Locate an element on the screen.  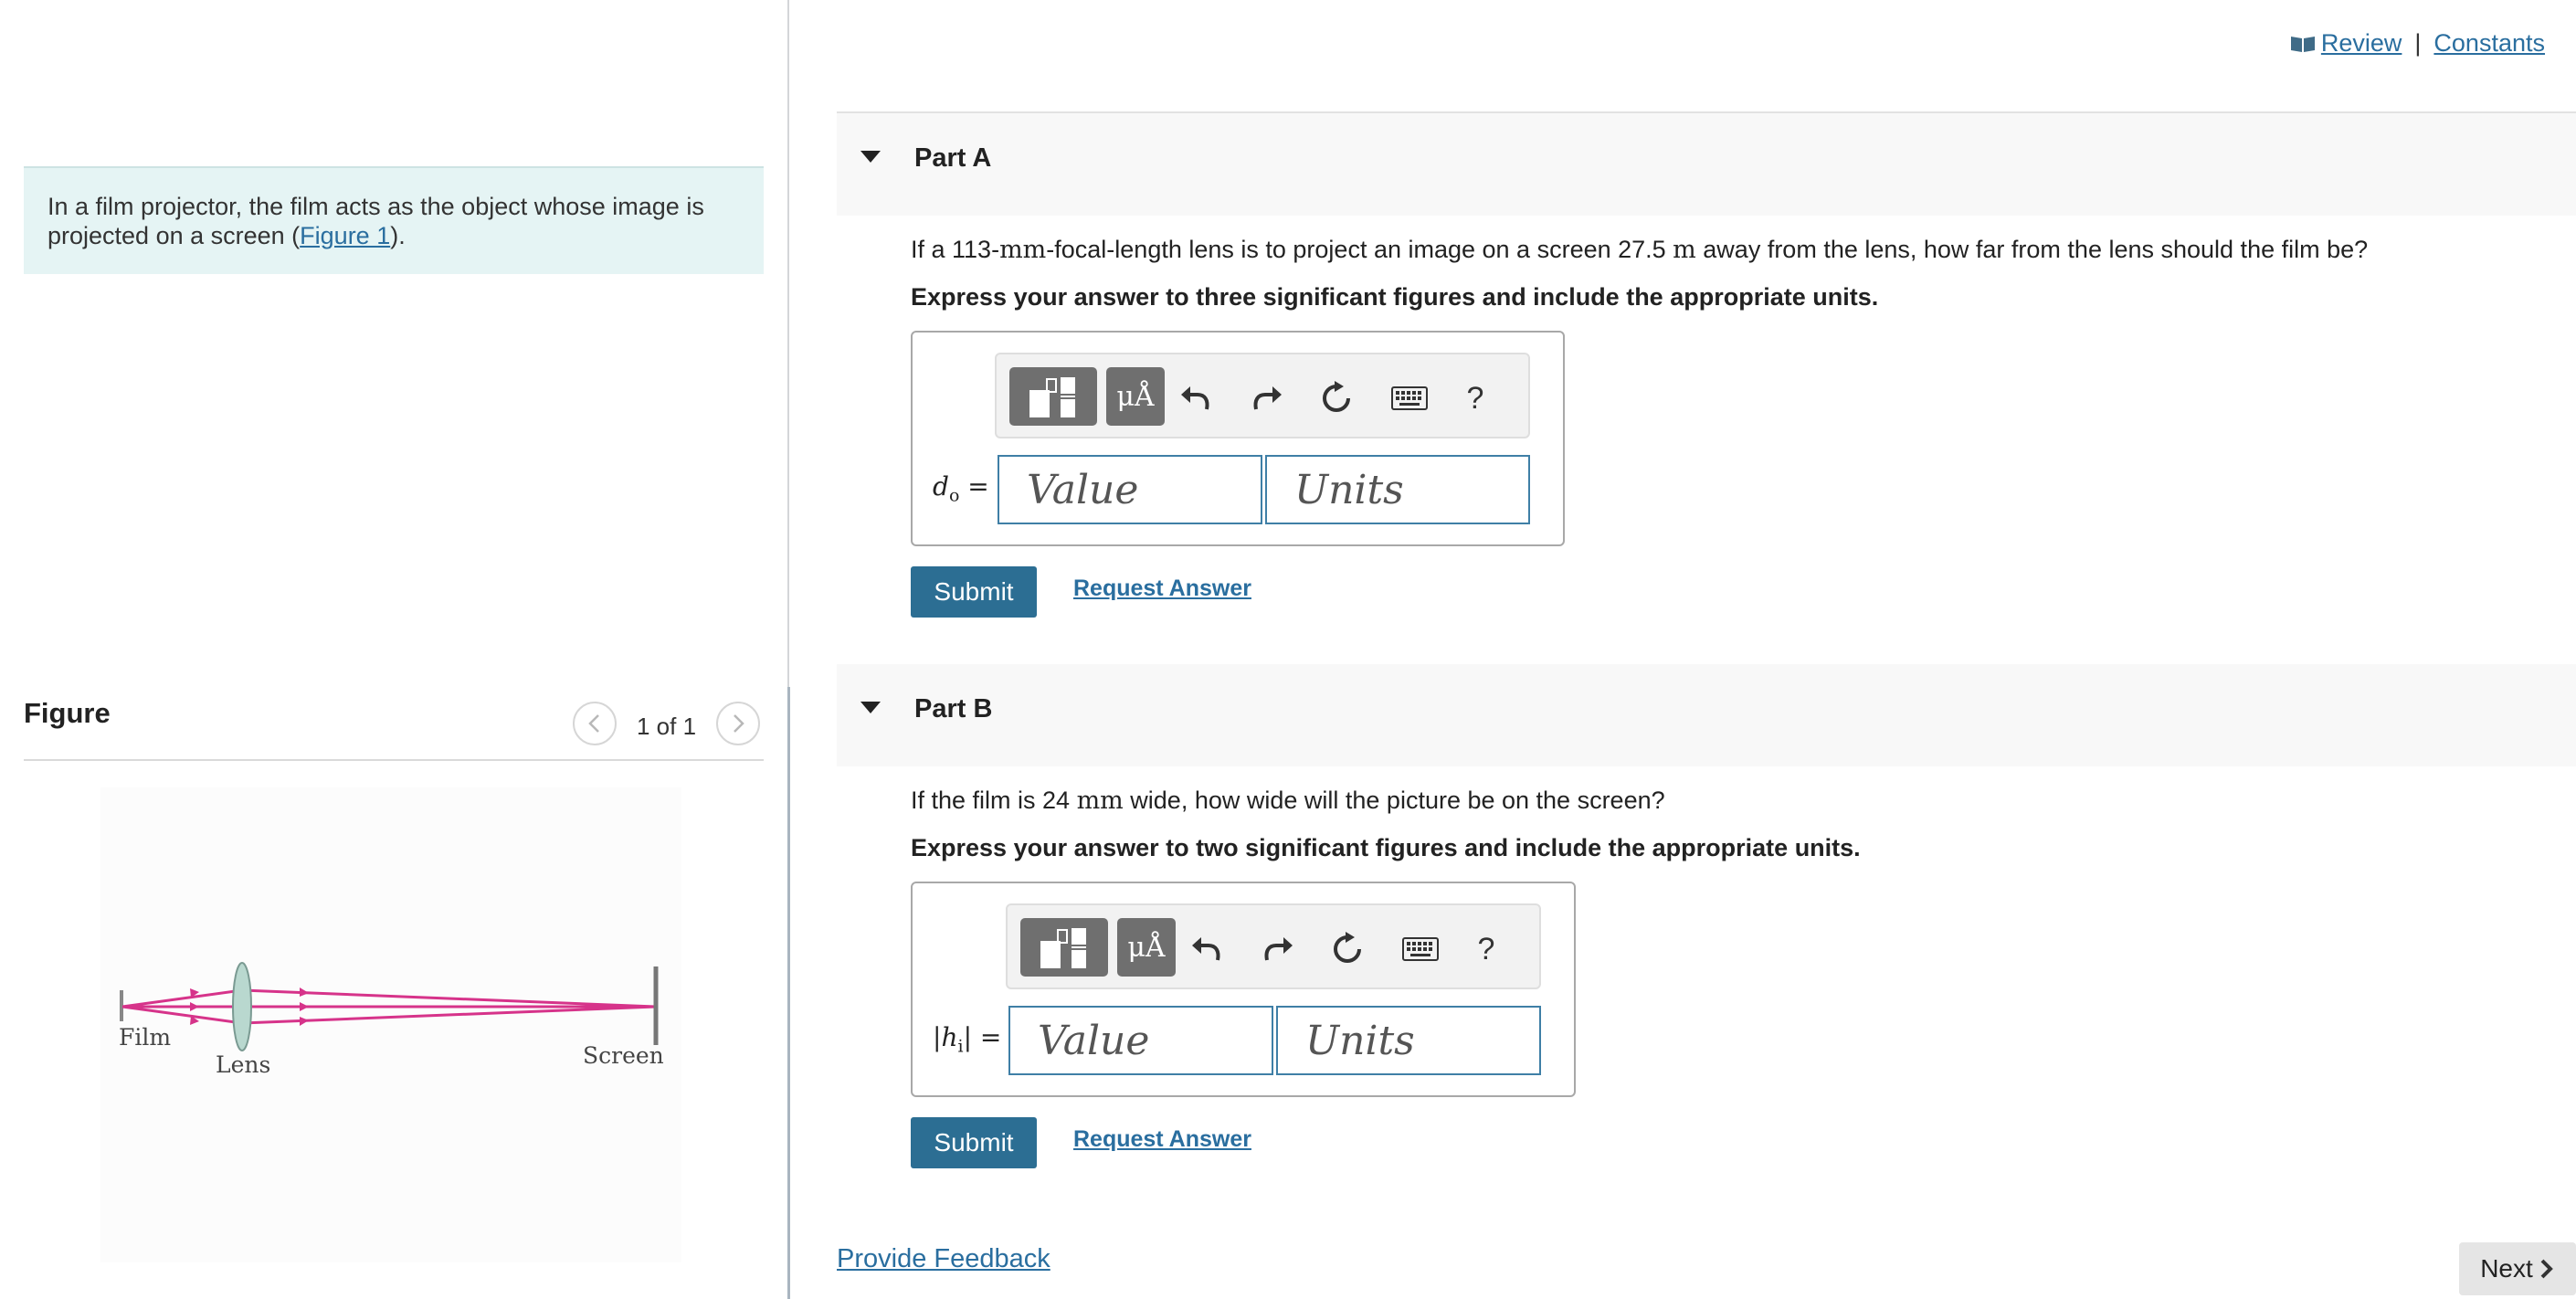
provide-feedback-link: Provide Feedback is located at coordinates (943, 1259).